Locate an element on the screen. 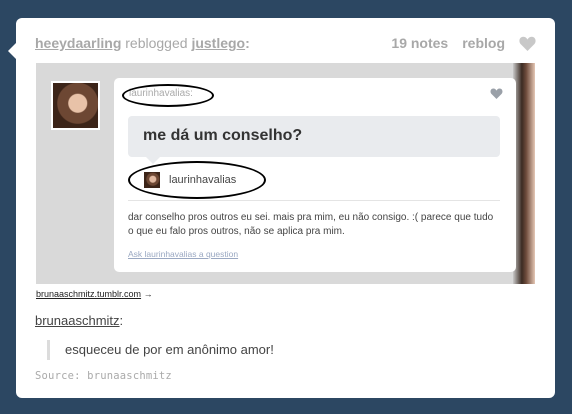 This screenshot has width=572, height=414. image-source-link: brunaaschmitz.tumblr.com is located at coordinates (88, 294).